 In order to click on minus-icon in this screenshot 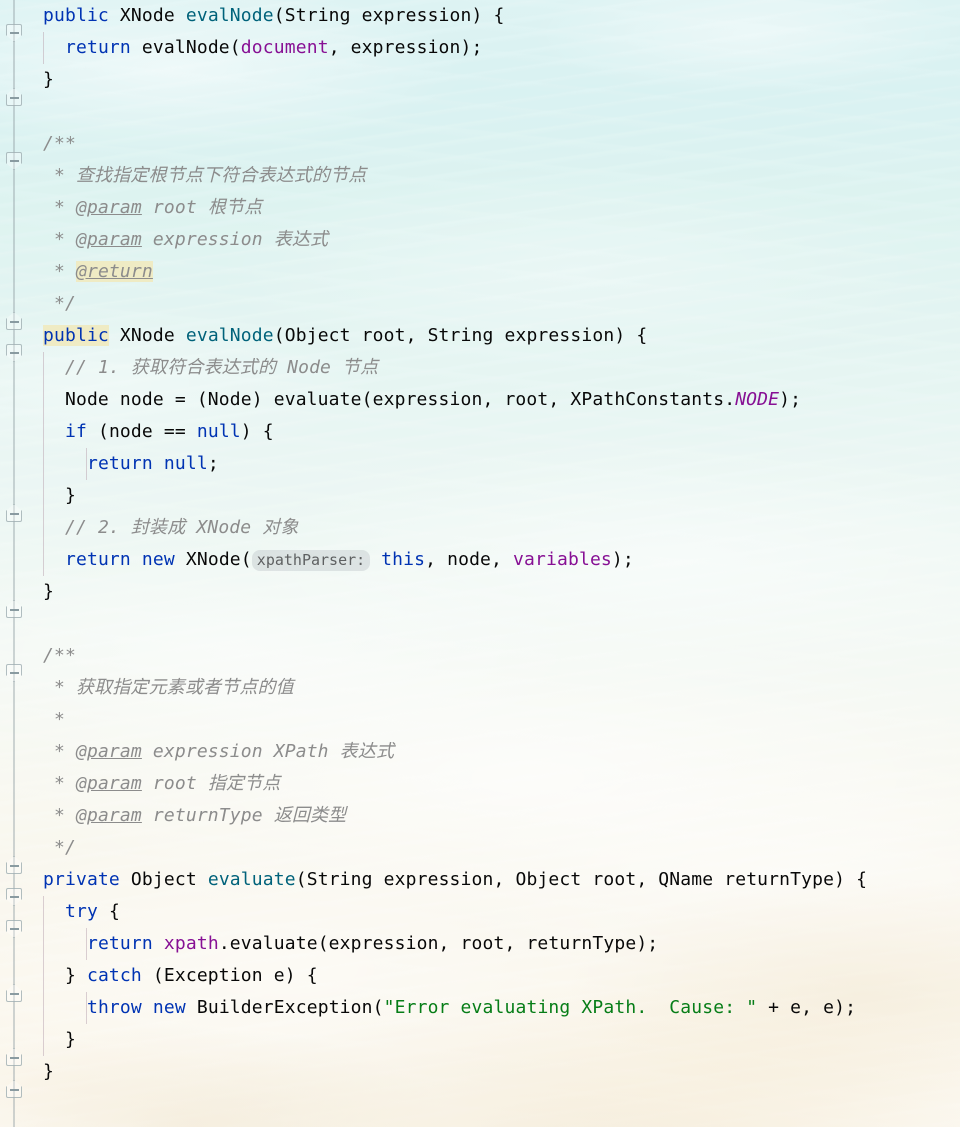, I will do `click(14, 1090)`.